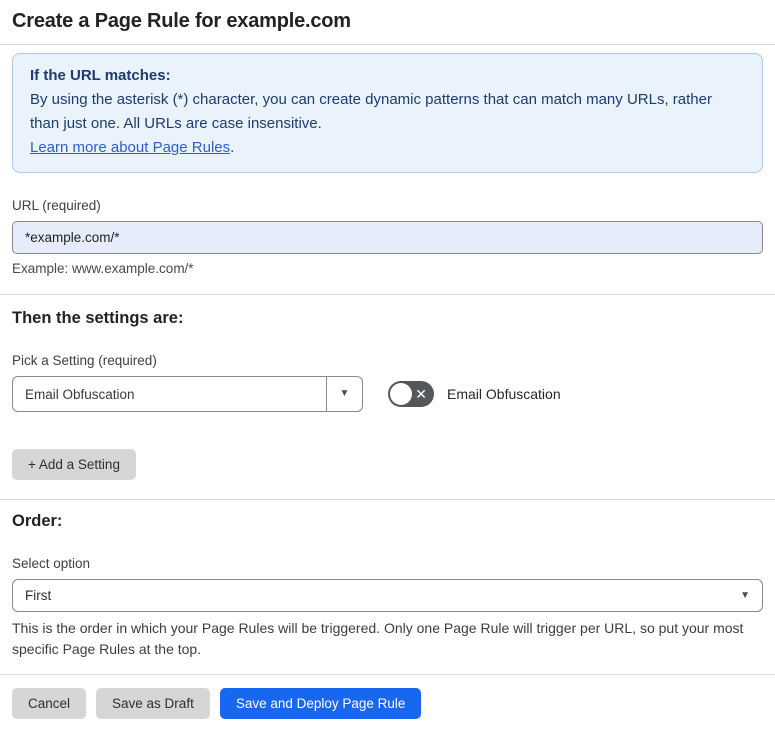  What do you see at coordinates (187, 394) in the screenshot?
I see `setting-picker-dropdown: Email Obfuscation ▼` at bounding box center [187, 394].